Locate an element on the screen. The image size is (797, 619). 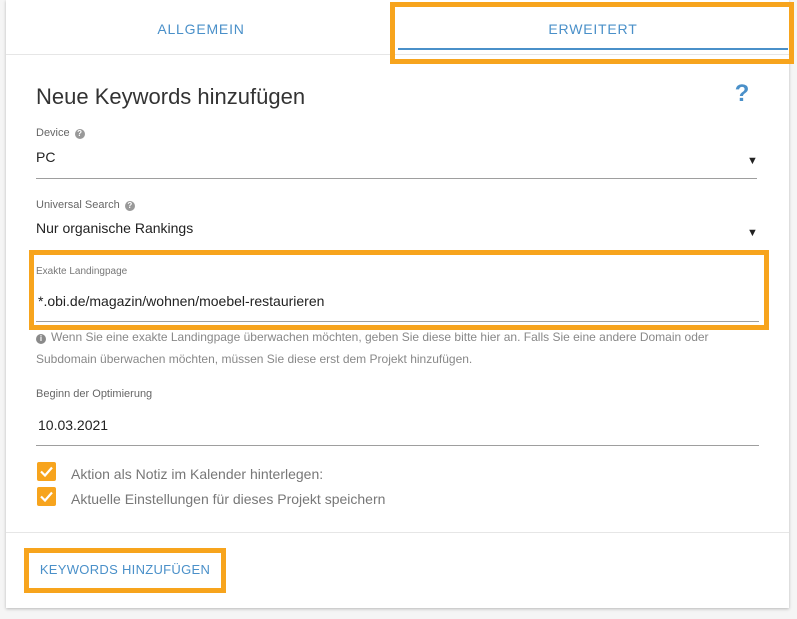
tab-erweitert: ERWEITERT is located at coordinates (593, 27).